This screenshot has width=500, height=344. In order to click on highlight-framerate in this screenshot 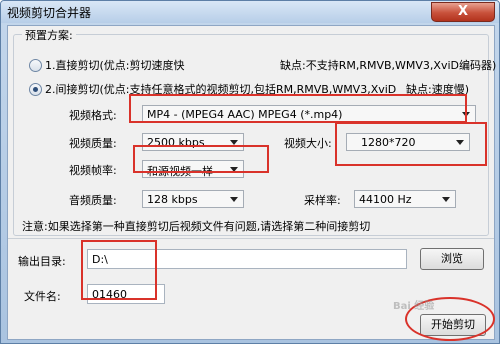, I will do `click(201, 159)`.